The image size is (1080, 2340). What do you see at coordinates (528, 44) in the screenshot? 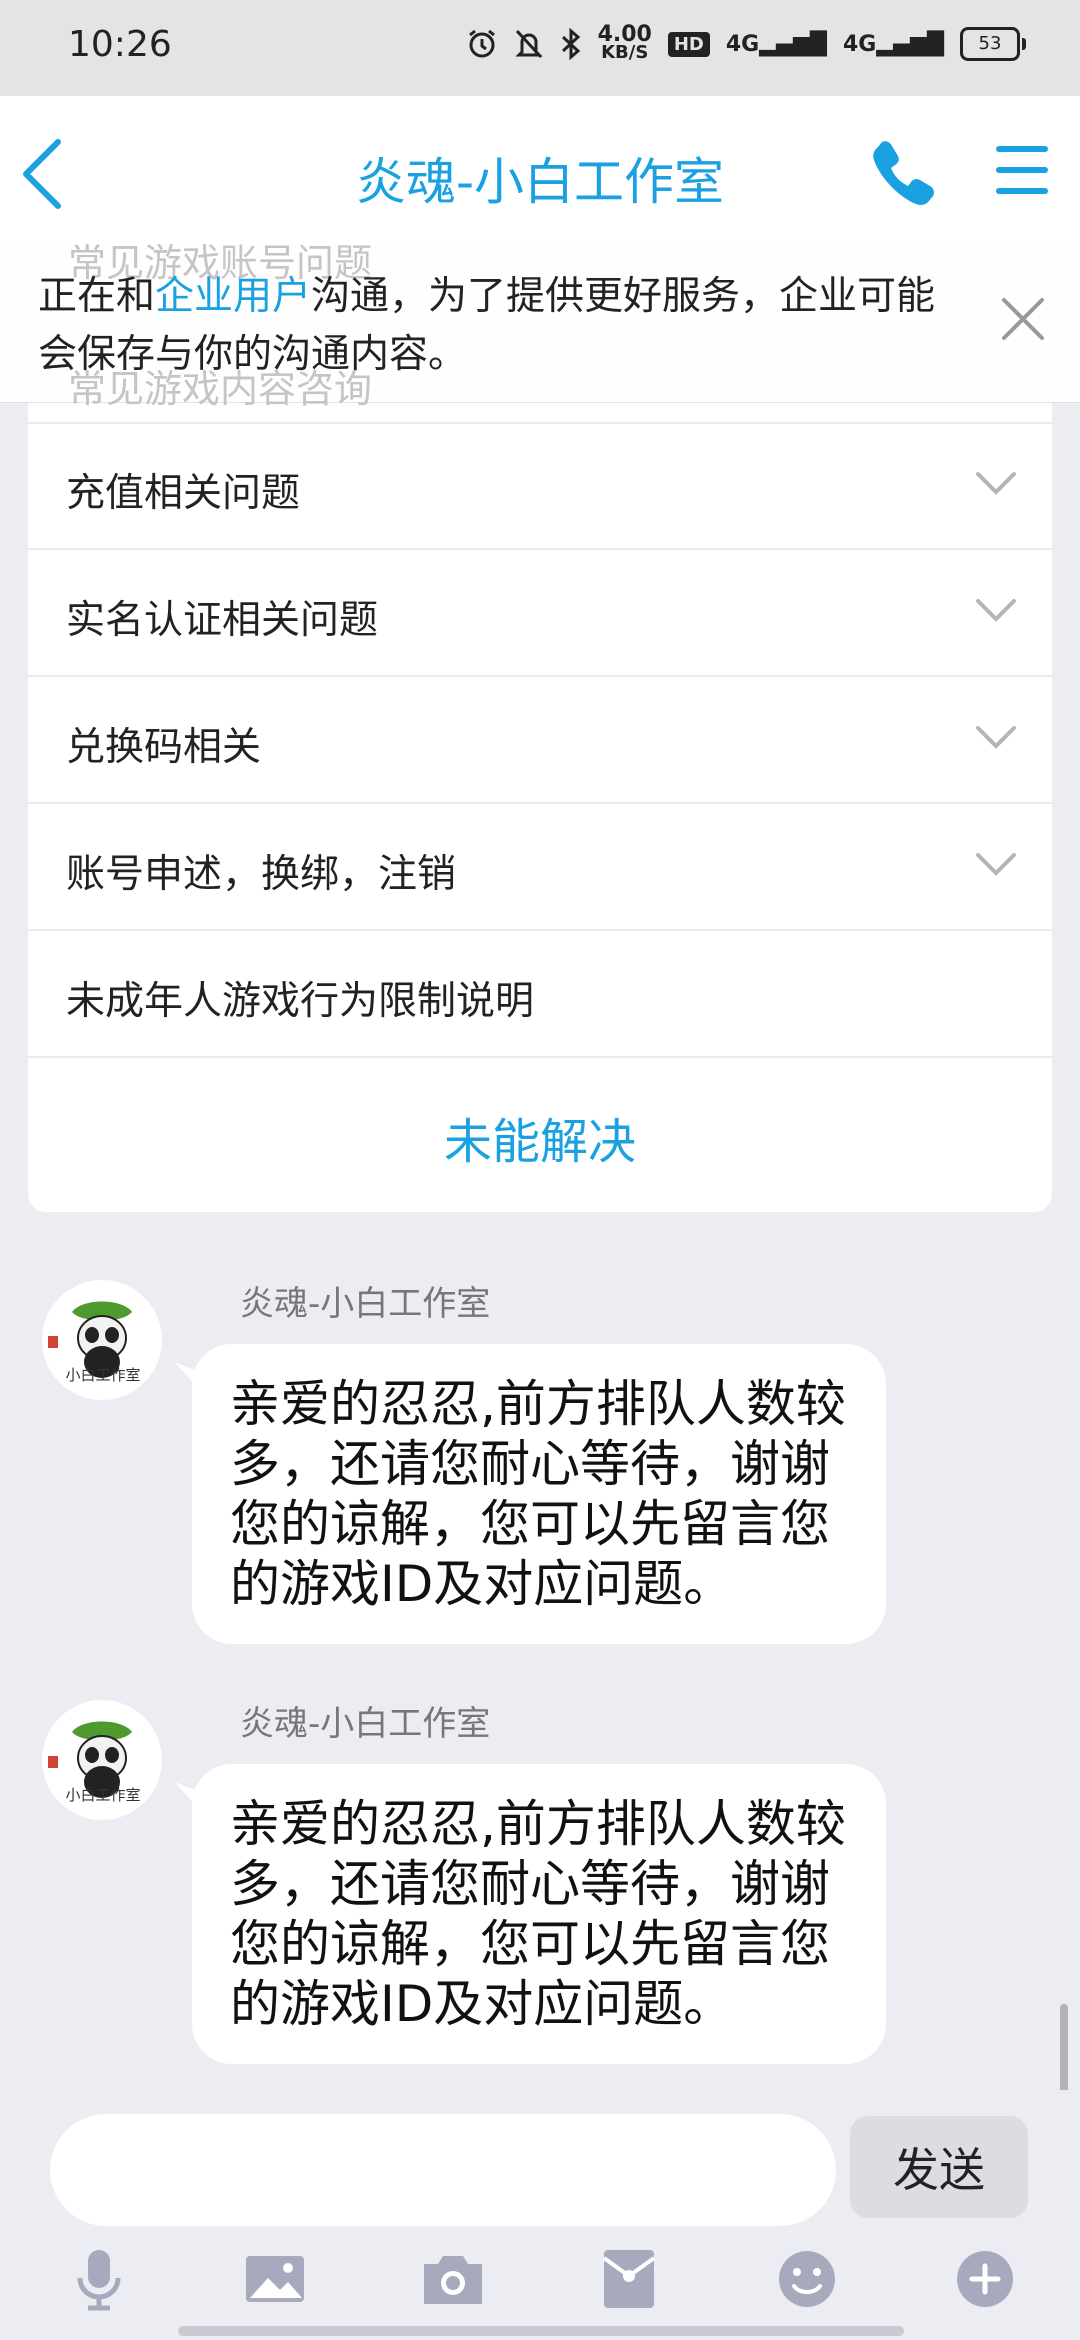
I see `mute-bell-icon` at bounding box center [528, 44].